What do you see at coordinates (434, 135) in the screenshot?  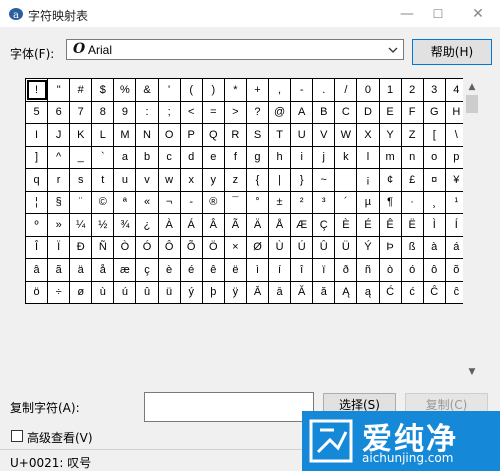 I see `character-cell: [` at bounding box center [434, 135].